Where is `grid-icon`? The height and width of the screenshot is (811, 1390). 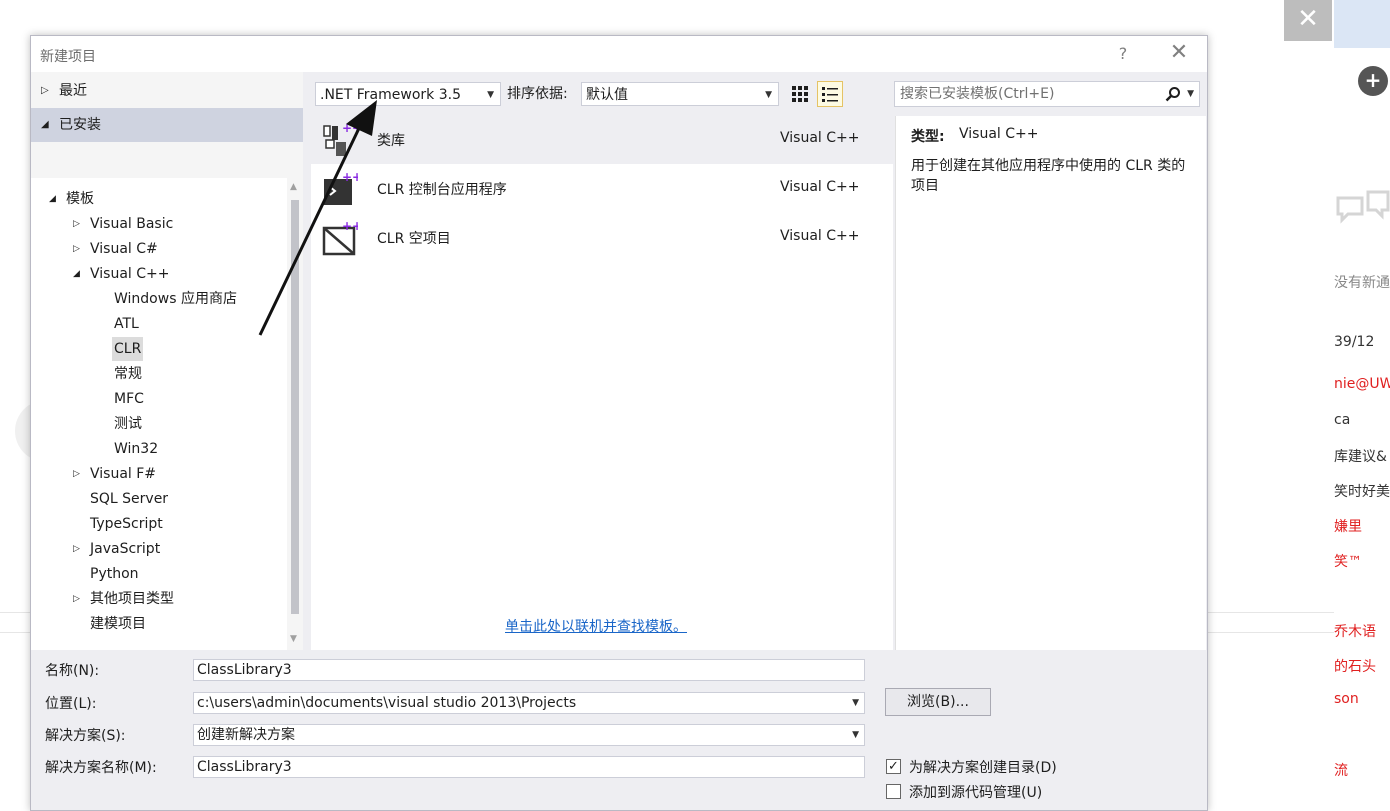 grid-icon is located at coordinates (800, 94).